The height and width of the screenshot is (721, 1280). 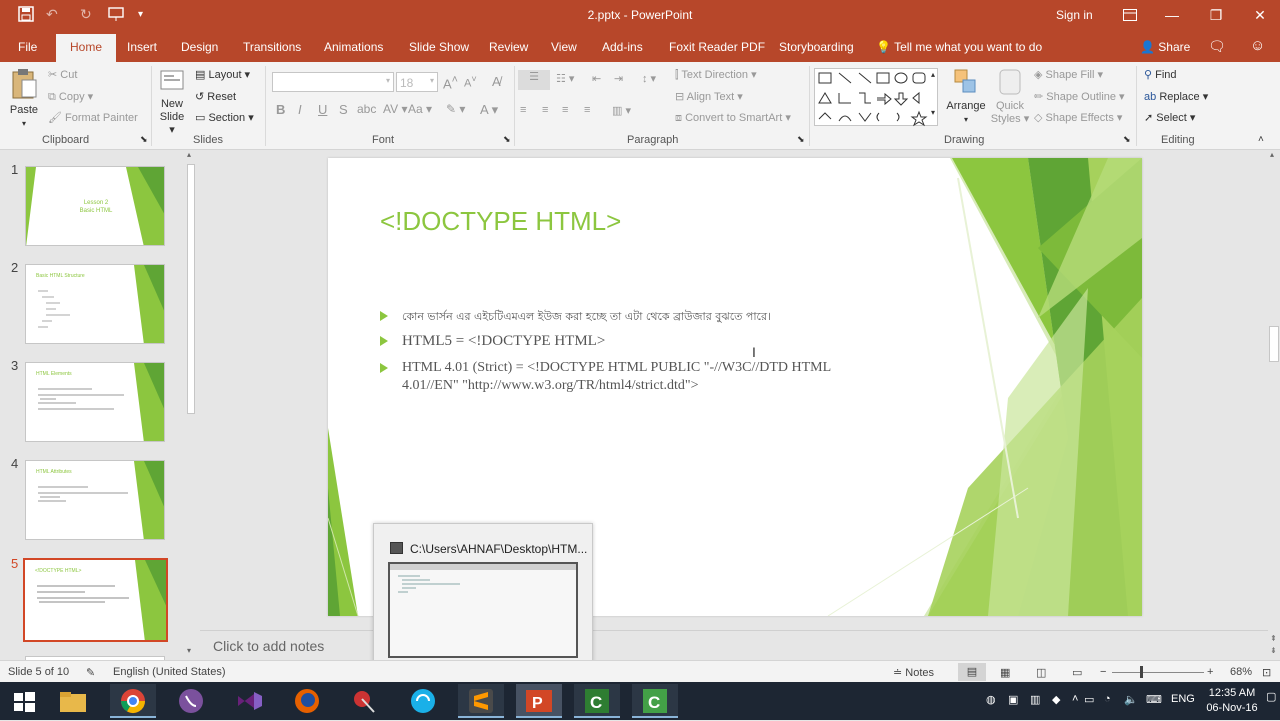 What do you see at coordinates (1074, 15) in the screenshot?
I see `sign-in-link: Sign in` at bounding box center [1074, 15].